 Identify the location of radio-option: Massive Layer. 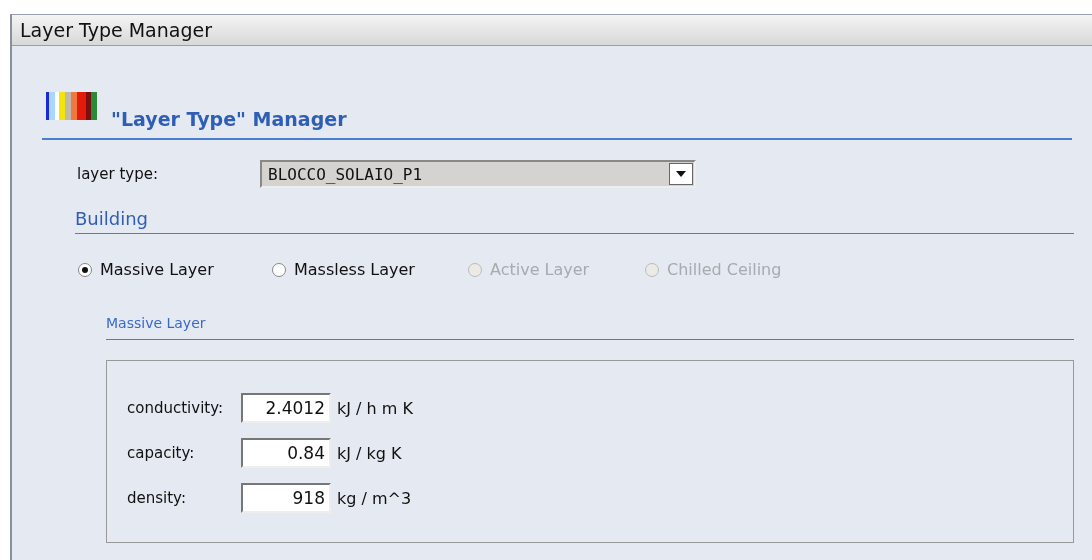
(146, 269).